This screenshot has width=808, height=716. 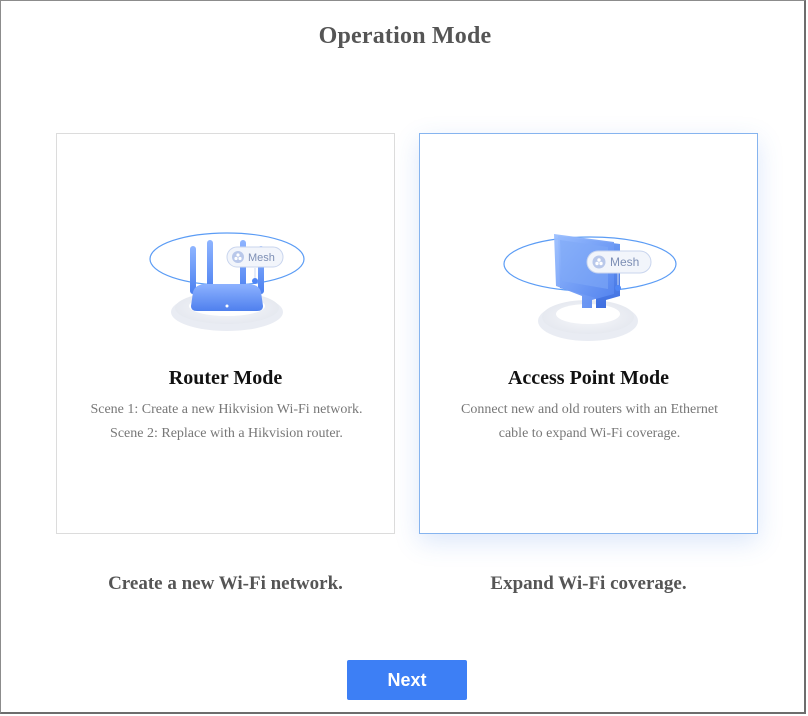 I want to click on description-line: cable to expand Wi-Fi coverage., so click(x=589, y=433).